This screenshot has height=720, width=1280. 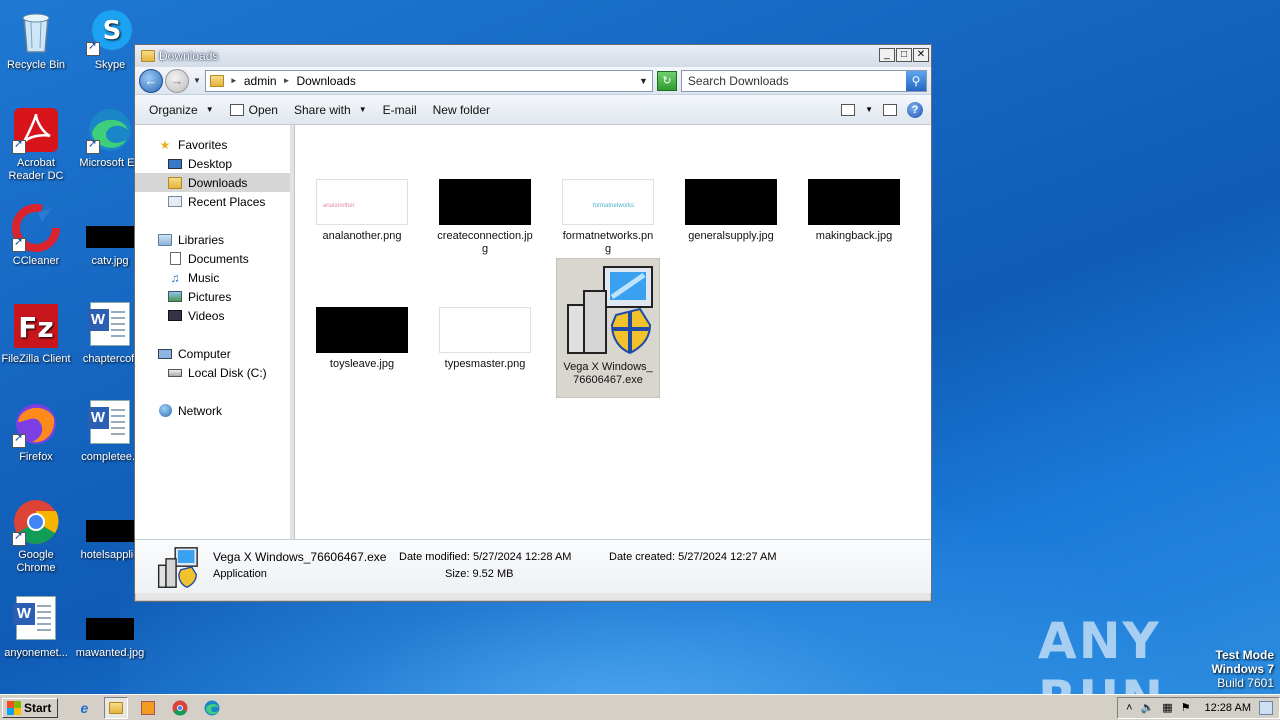 I want to click on media-player-icon, so click(x=148, y=708).